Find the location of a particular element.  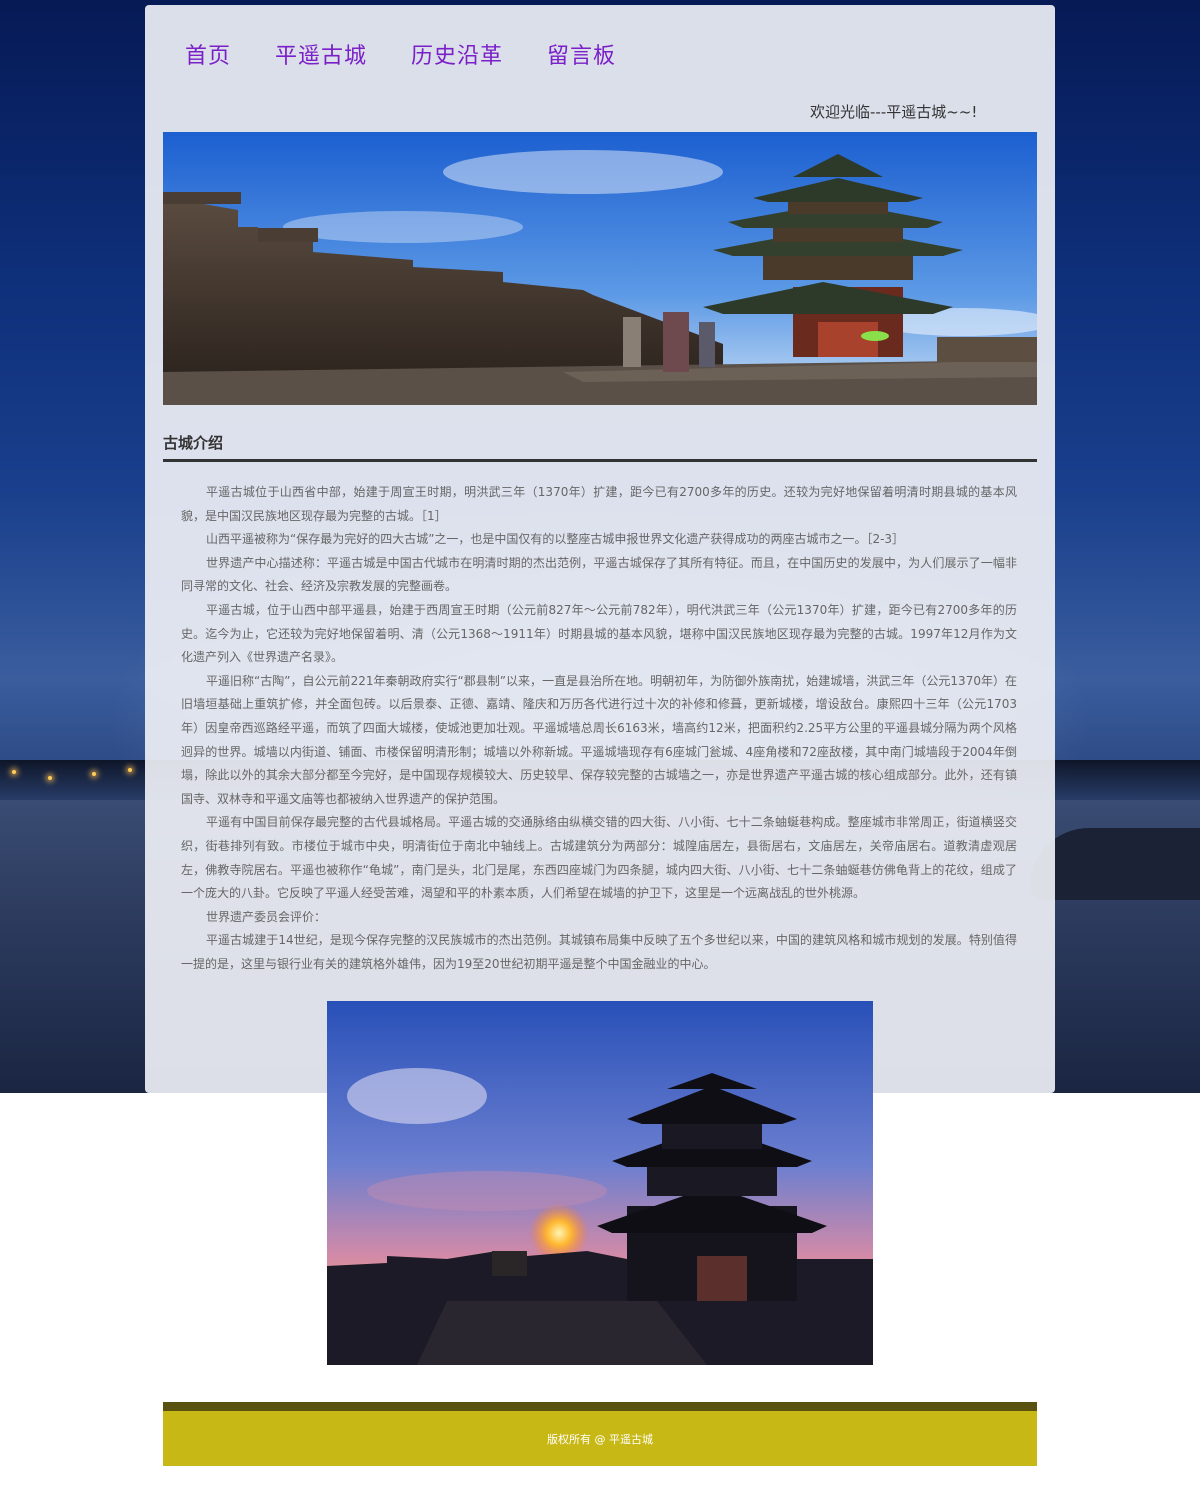

section-title: 古城介绍 is located at coordinates (193, 443).